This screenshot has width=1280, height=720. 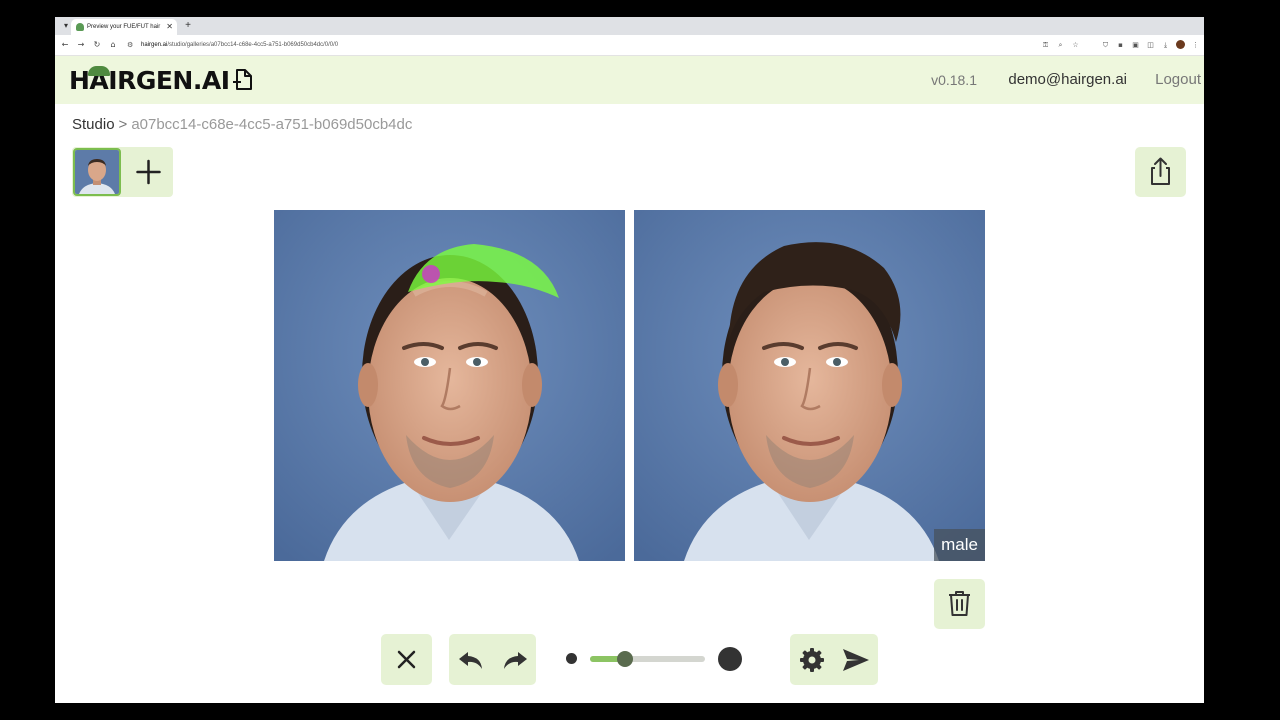 I want to click on send-button, so click(x=856, y=659).